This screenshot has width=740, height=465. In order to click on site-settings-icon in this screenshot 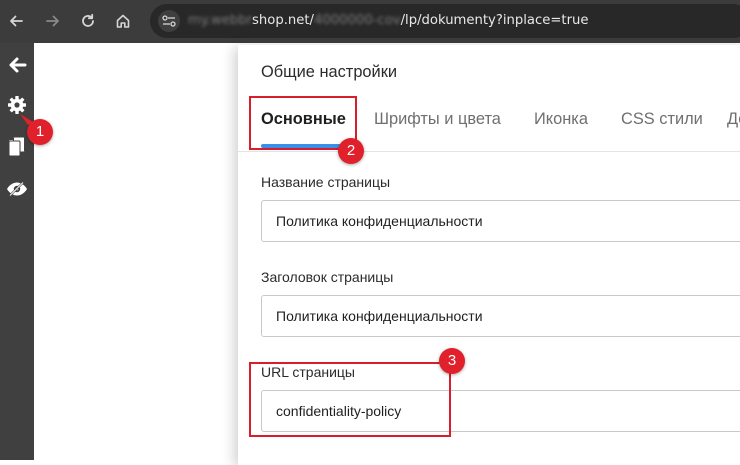, I will do `click(169, 21)`.